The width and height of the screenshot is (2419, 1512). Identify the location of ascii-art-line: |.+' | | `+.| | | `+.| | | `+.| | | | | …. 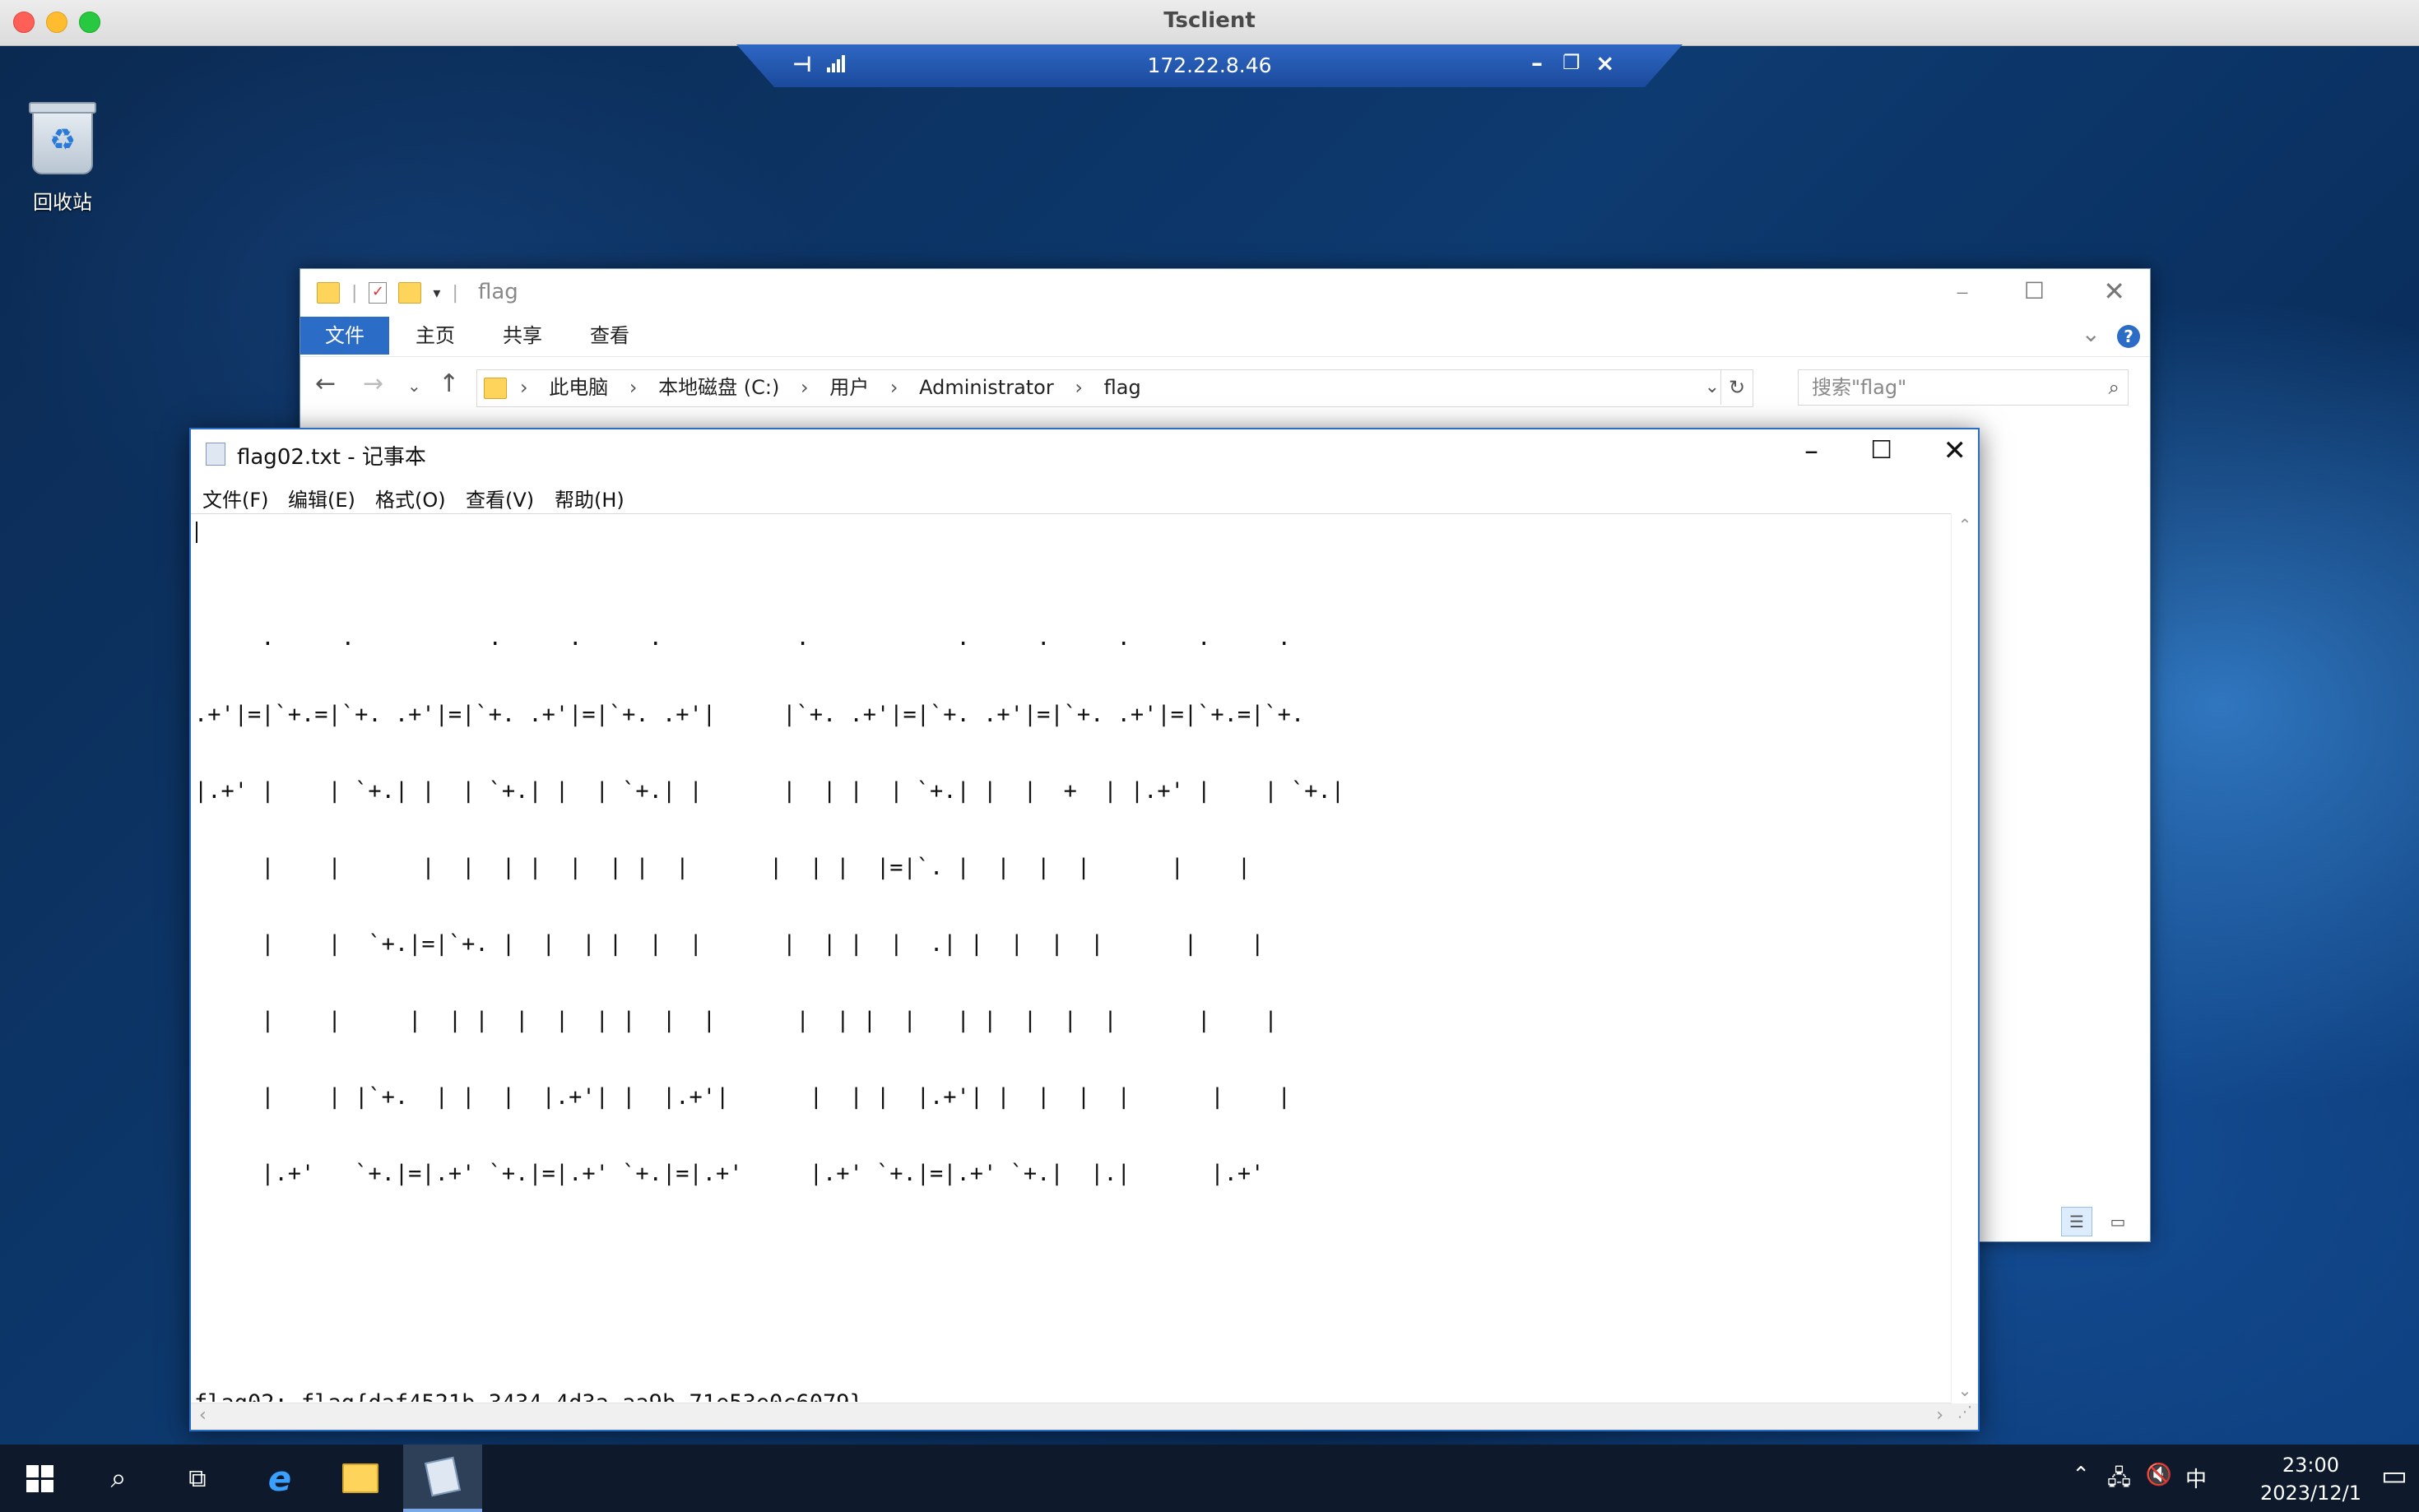
(769, 791).